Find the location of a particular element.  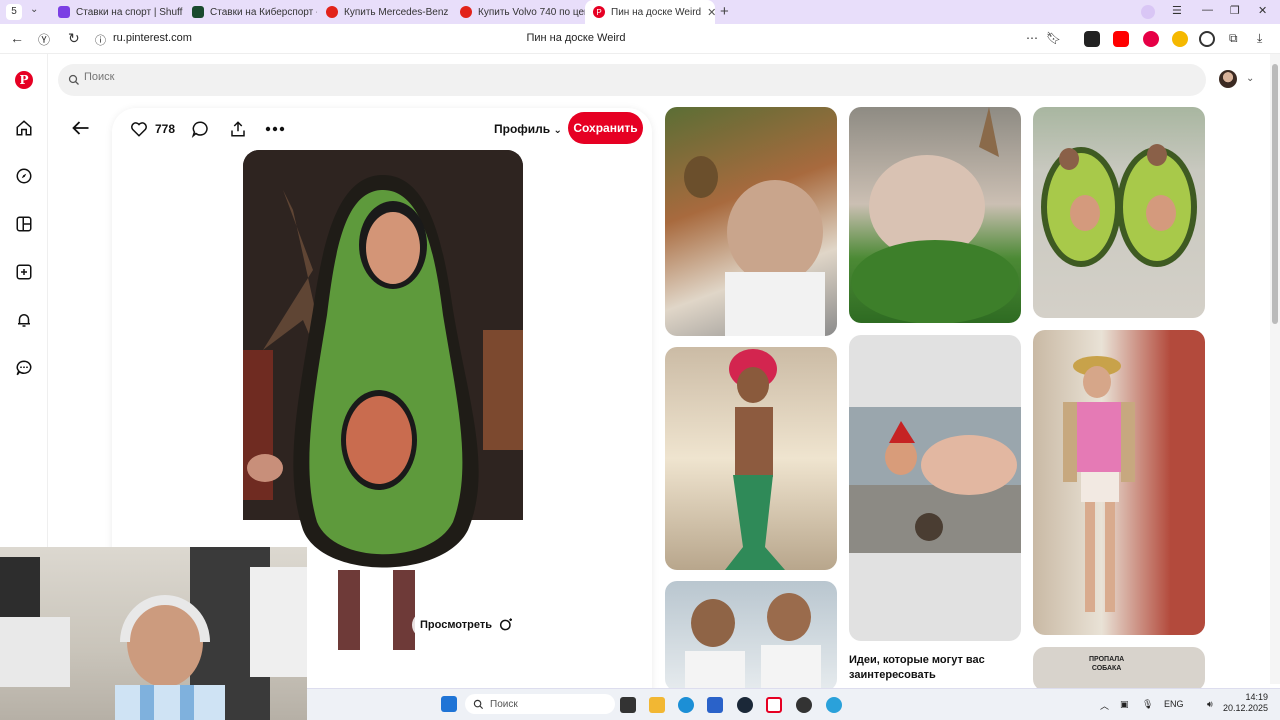

adblock-extension-icon is located at coordinates (1151, 39).